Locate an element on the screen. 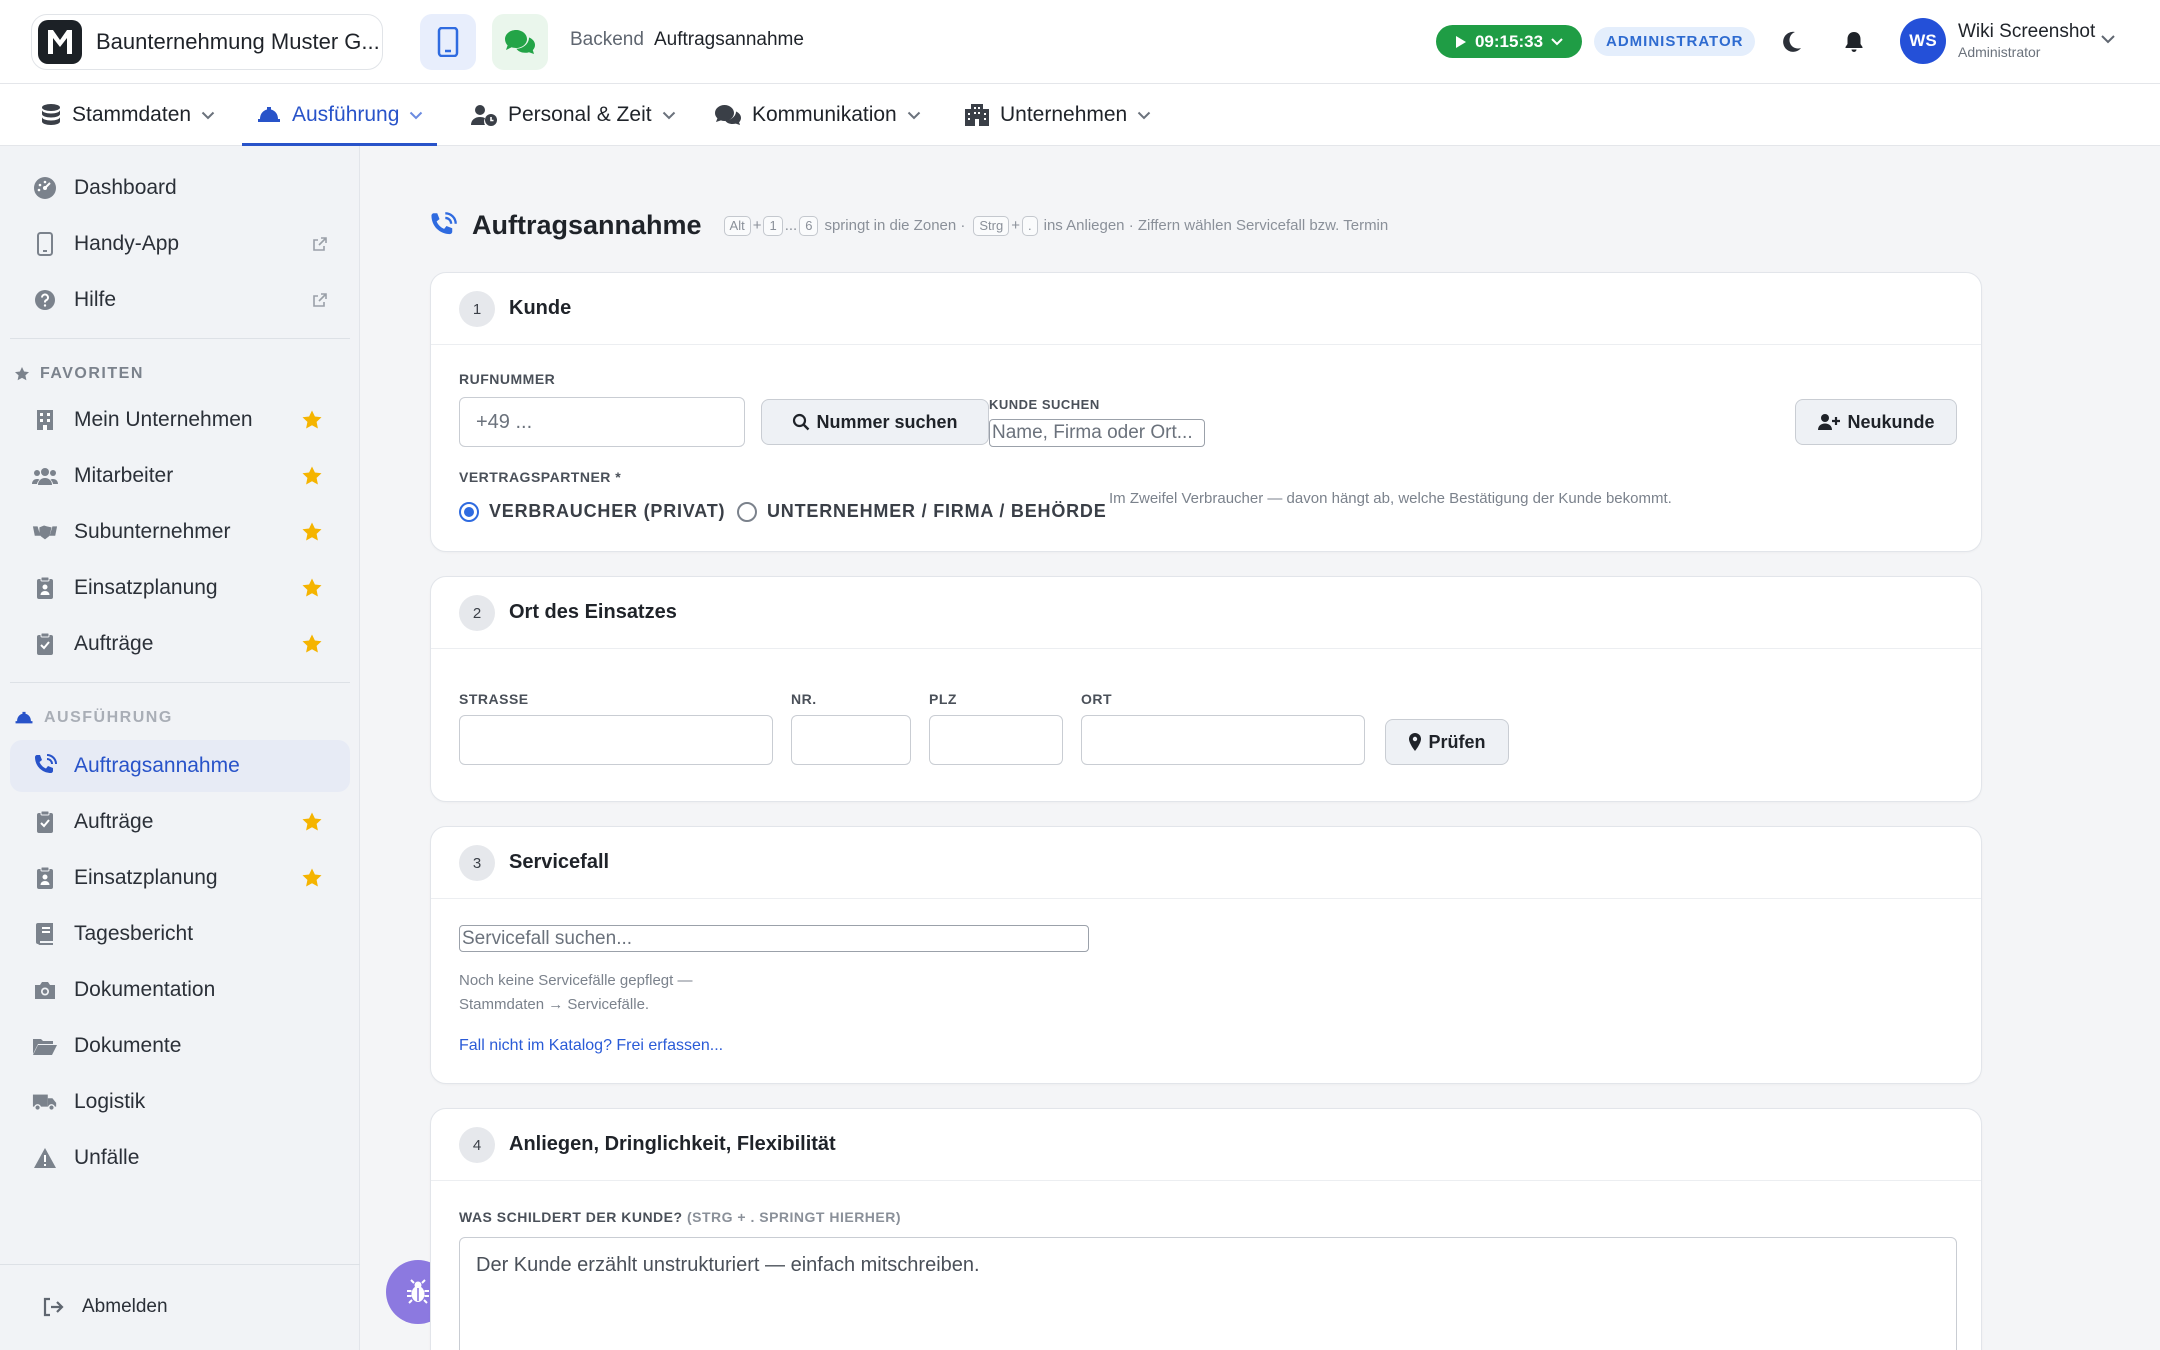 This screenshot has height=1350, width=2160. sidebar-item-hilfe: Hilfe is located at coordinates (180, 300).